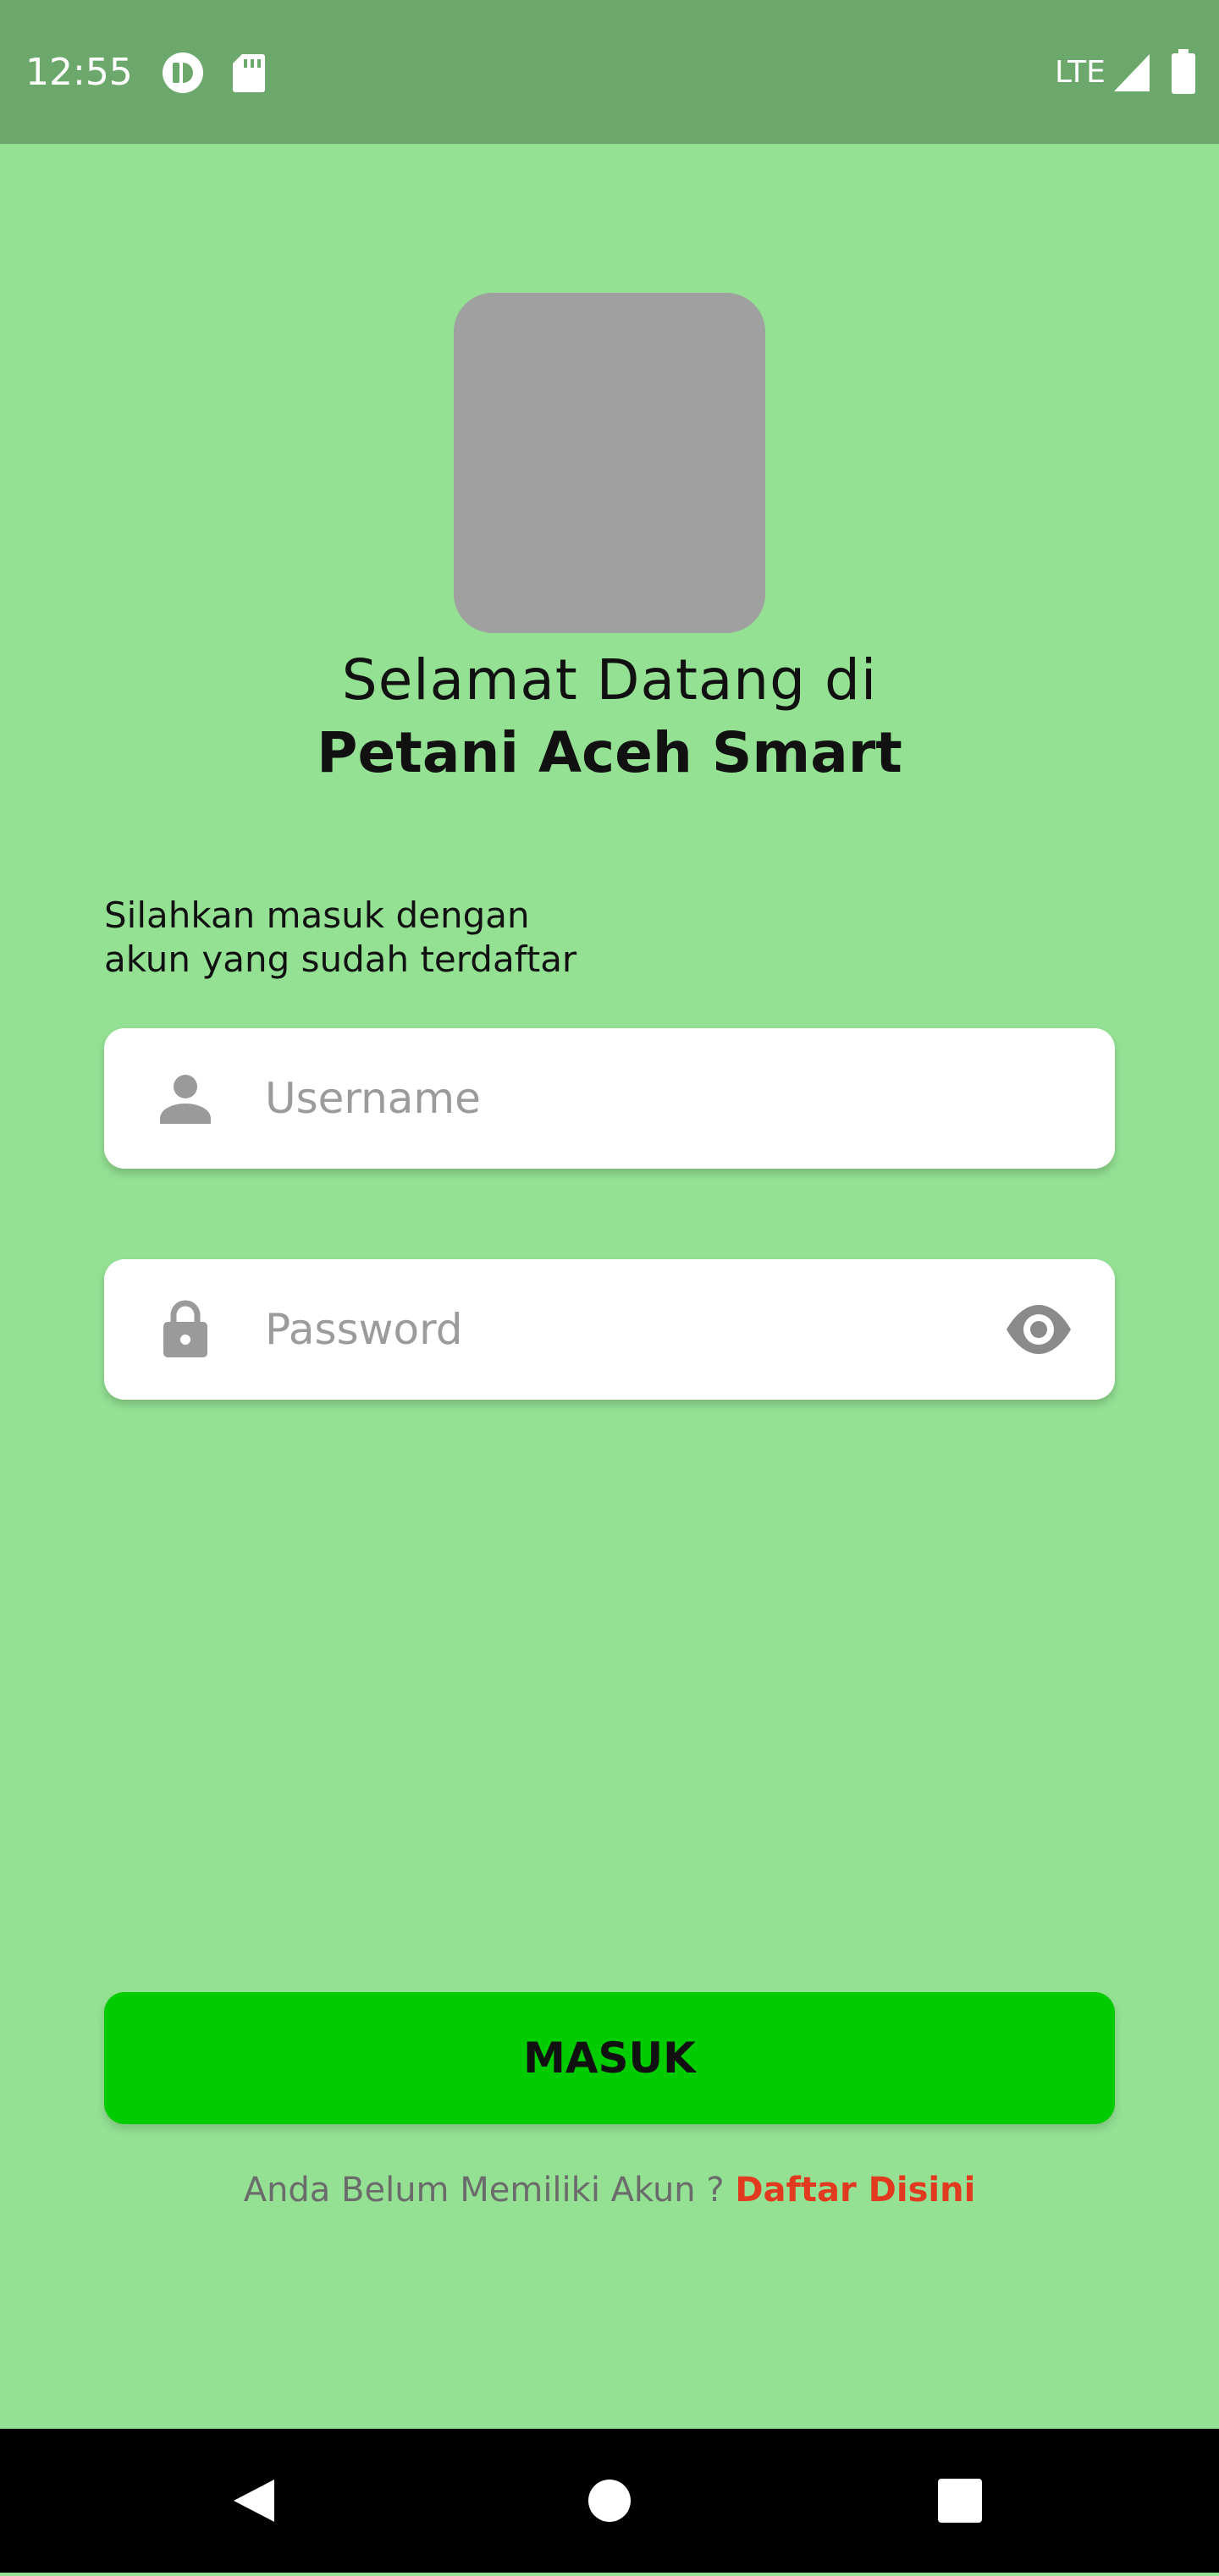  I want to click on instruction-line-2: akun yang sudah terdaftar, so click(340, 959).